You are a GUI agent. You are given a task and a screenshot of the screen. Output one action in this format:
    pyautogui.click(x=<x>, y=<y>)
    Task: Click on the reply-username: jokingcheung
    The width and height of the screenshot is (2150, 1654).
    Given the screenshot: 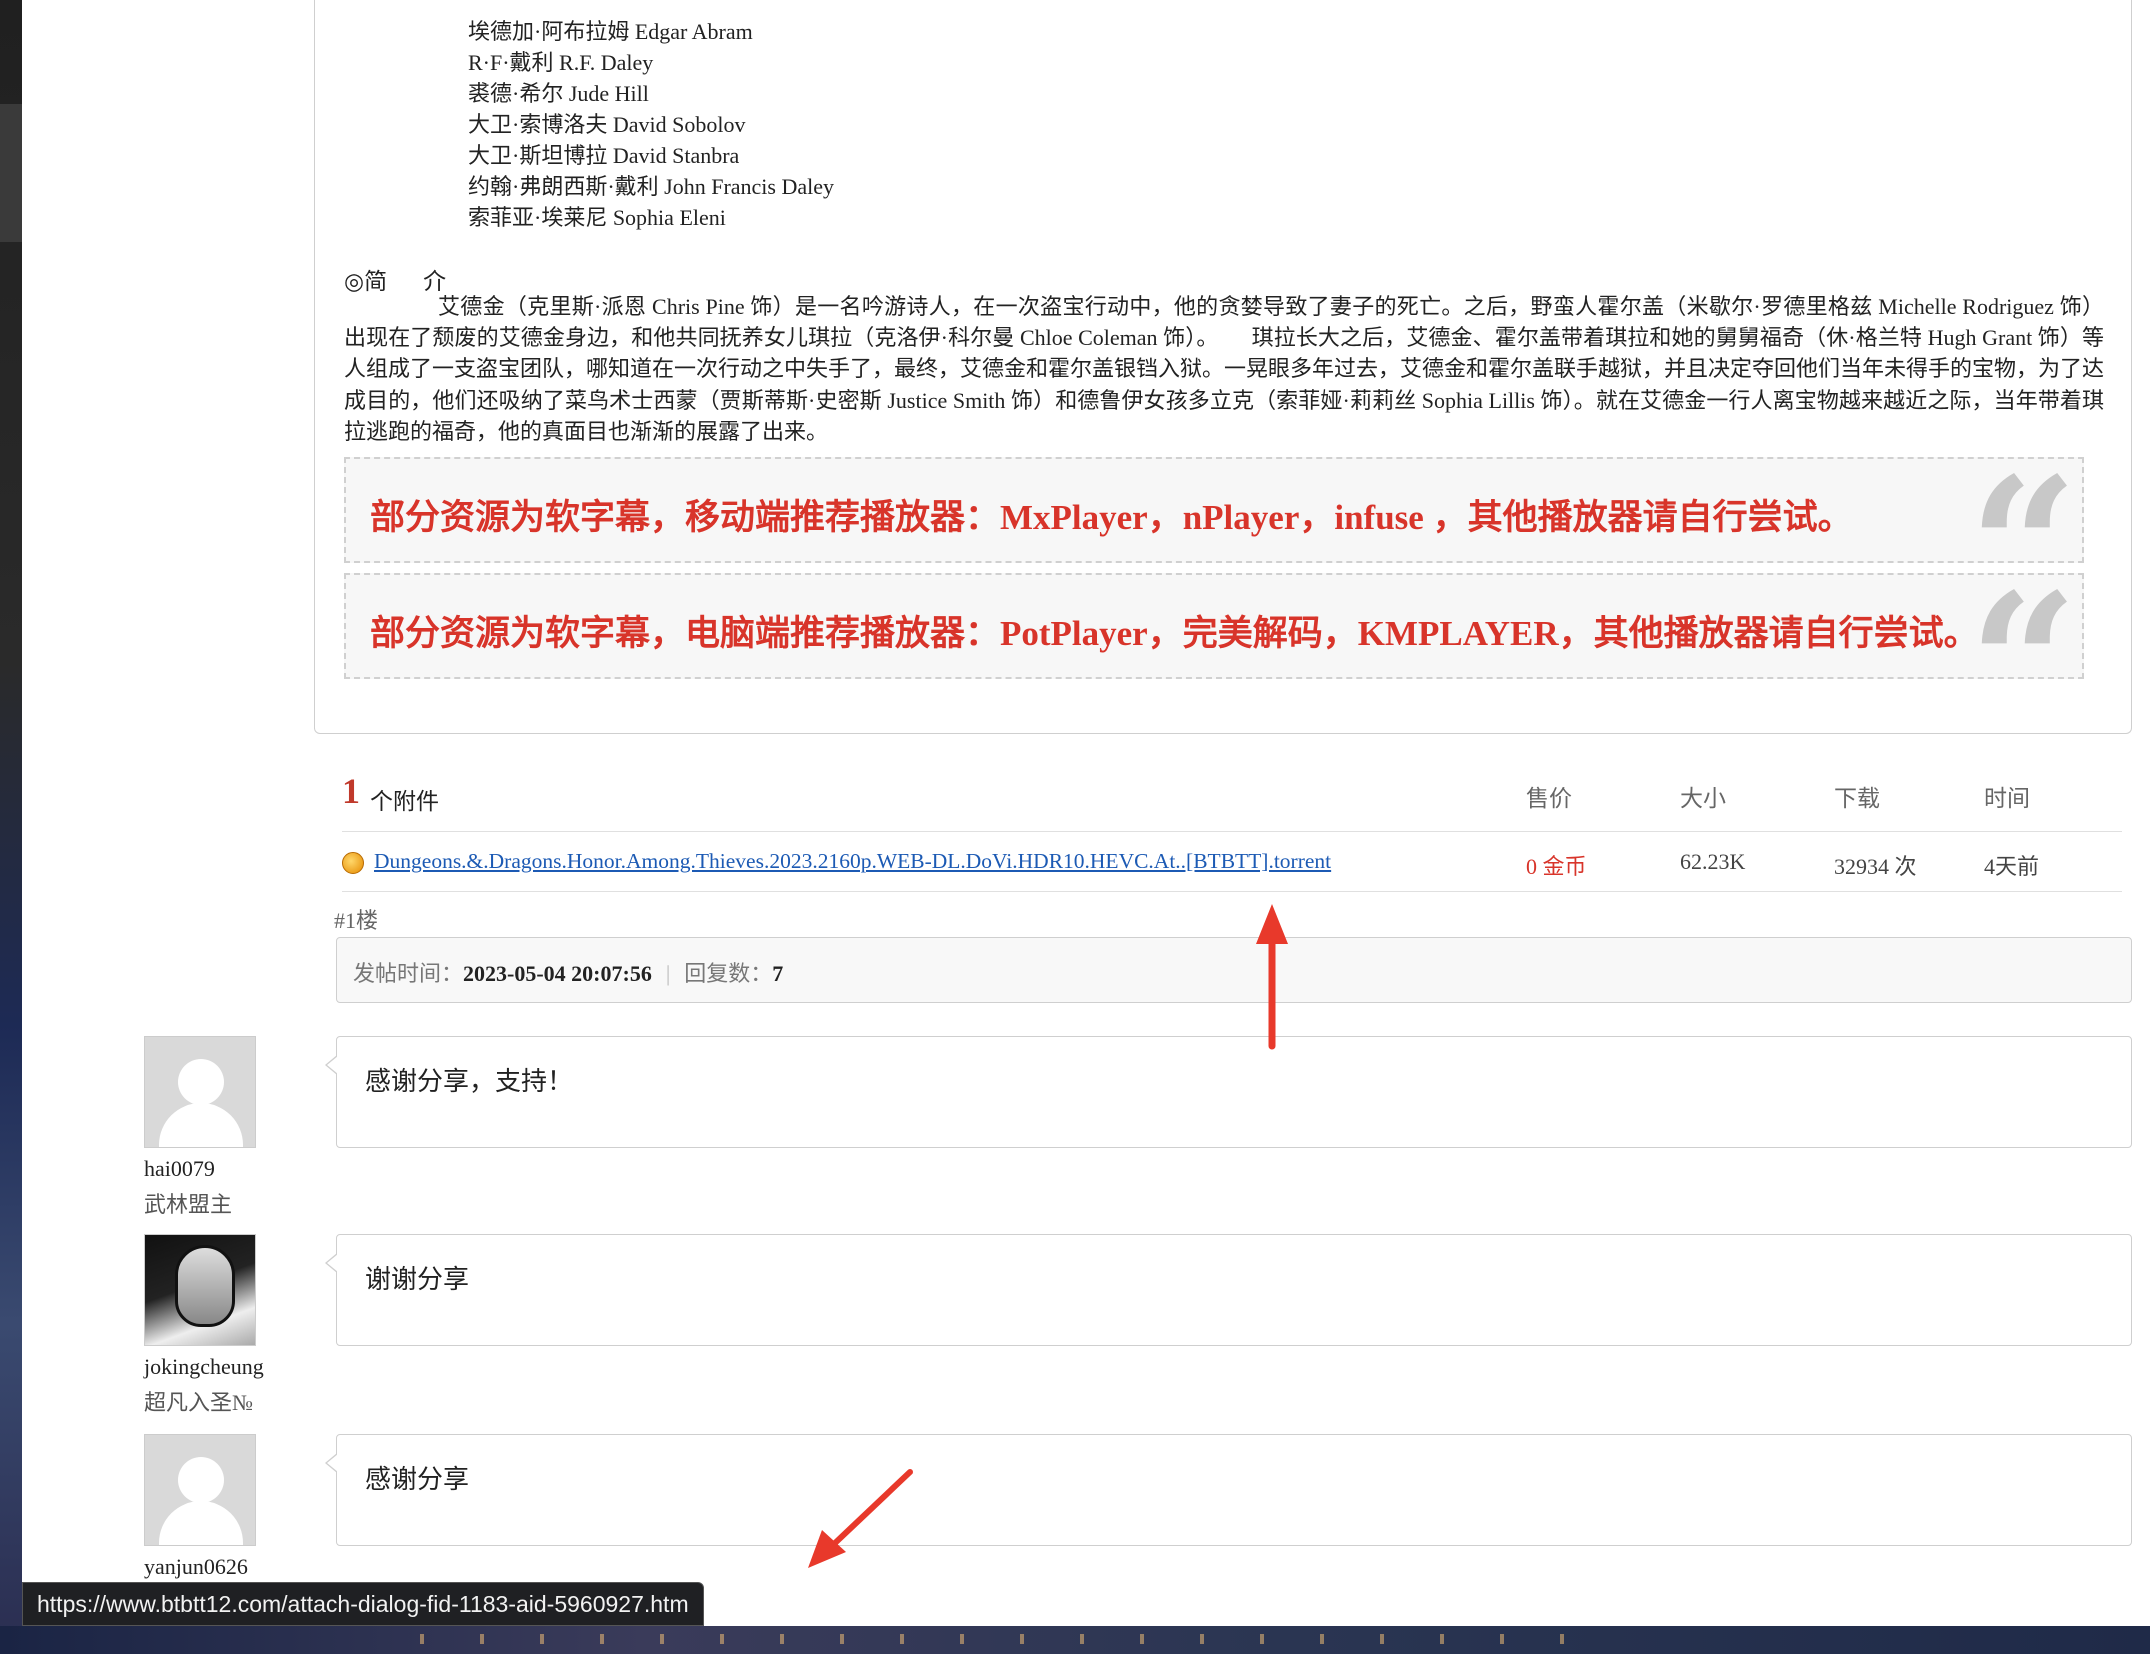 What is the action you would take?
    pyautogui.click(x=204, y=1367)
    